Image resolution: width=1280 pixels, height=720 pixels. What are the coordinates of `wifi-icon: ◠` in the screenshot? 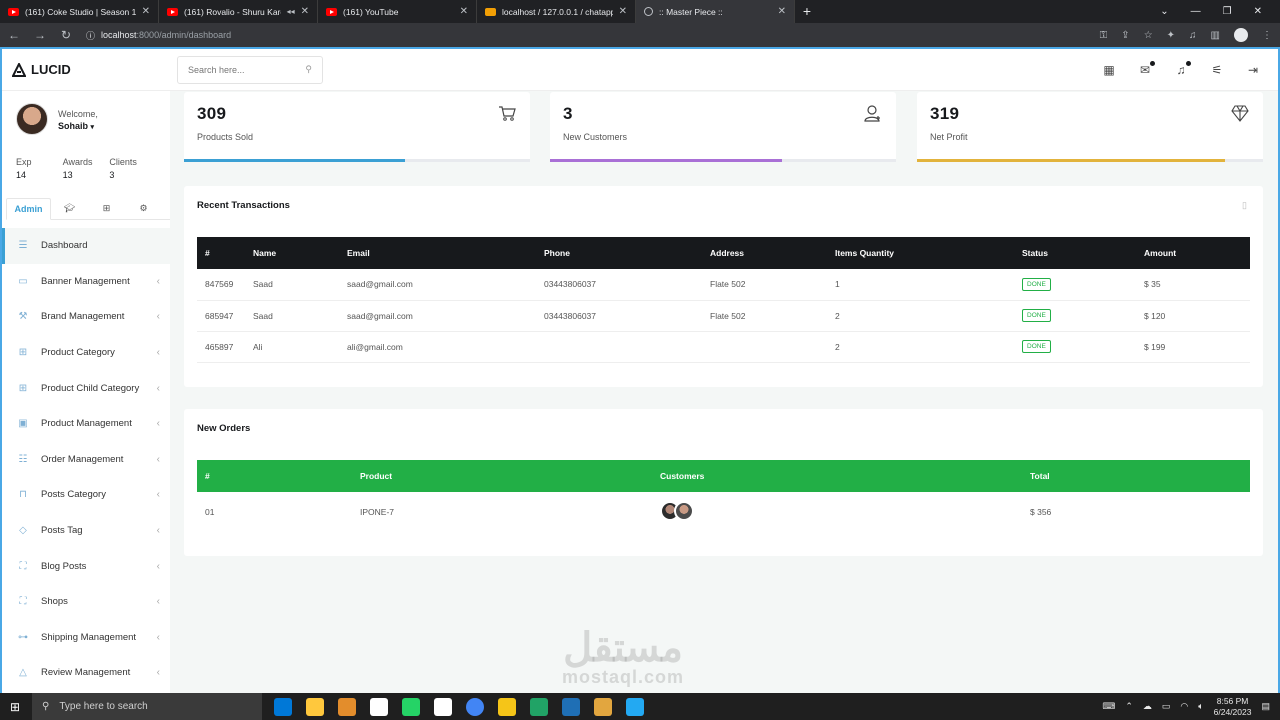 It's located at (1184, 706).